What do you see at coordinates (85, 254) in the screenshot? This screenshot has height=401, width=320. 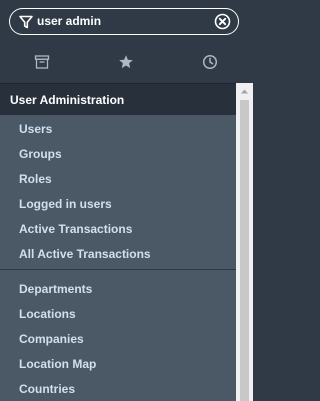 I see `module-all-active-transactions: All Active Transactions` at bounding box center [85, 254].